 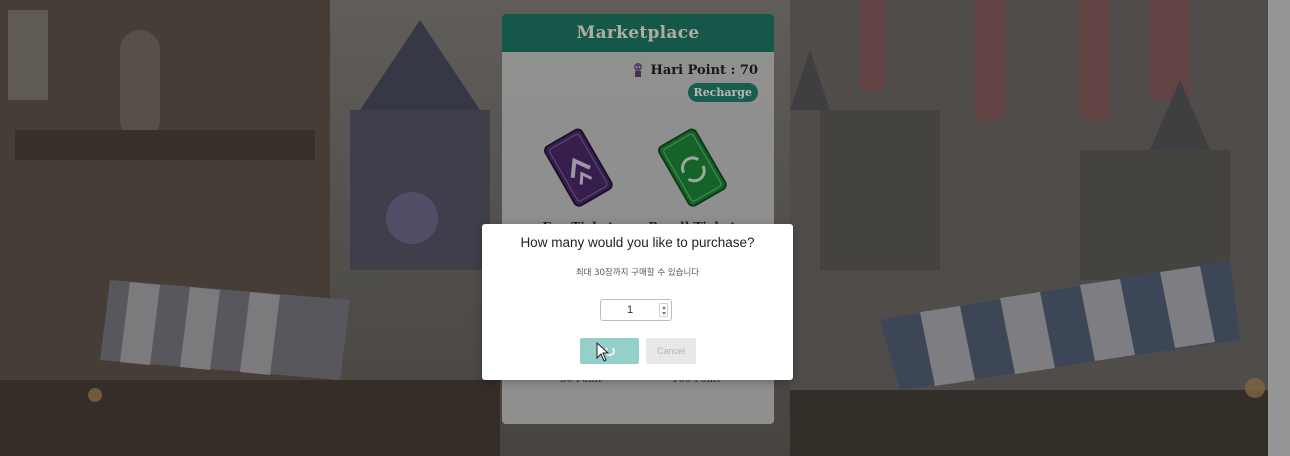 What do you see at coordinates (663, 313) in the screenshot?
I see `spin-down-icon` at bounding box center [663, 313].